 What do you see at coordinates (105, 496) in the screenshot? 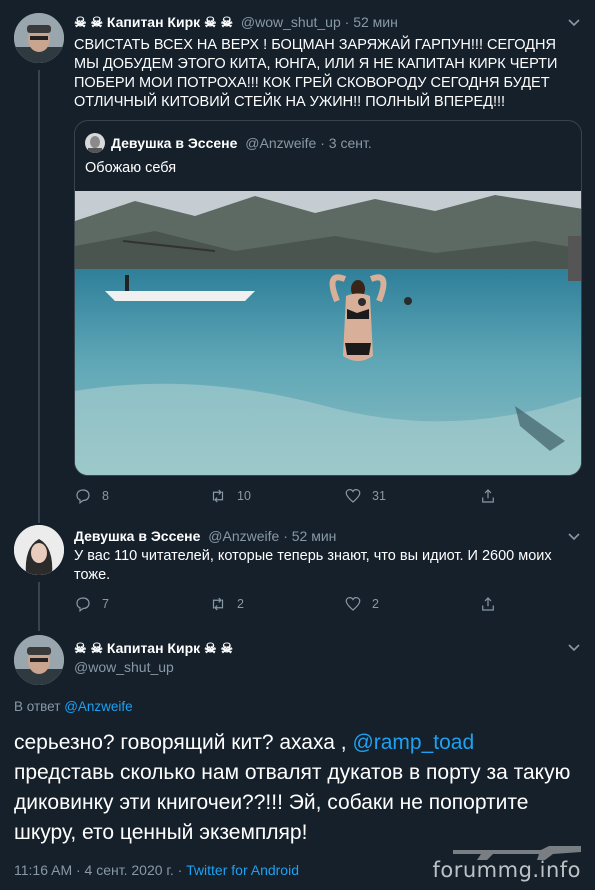
I see `reply-count: 8` at bounding box center [105, 496].